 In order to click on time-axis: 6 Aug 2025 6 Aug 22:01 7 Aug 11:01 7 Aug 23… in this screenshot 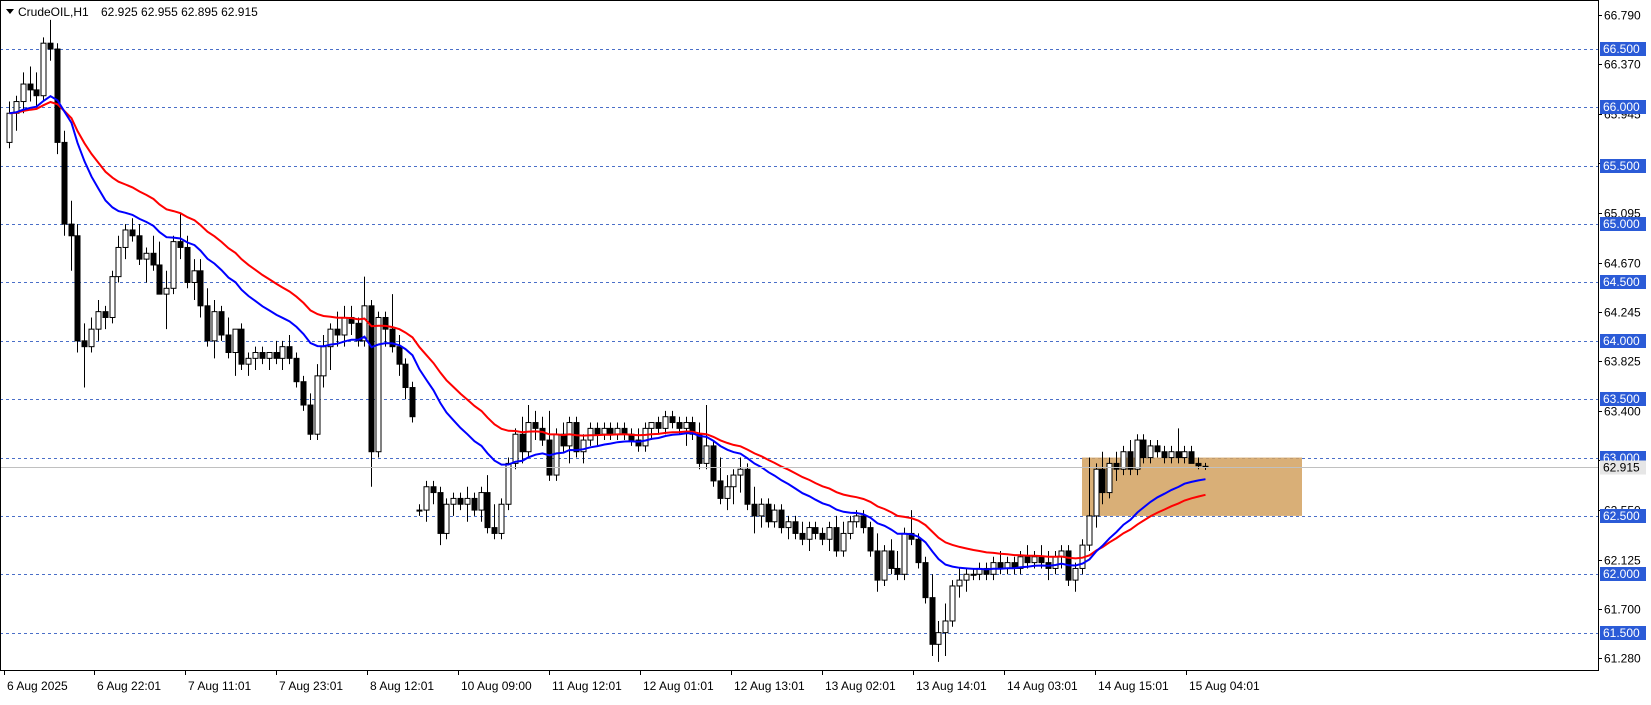, I will do `click(632, 681)`.